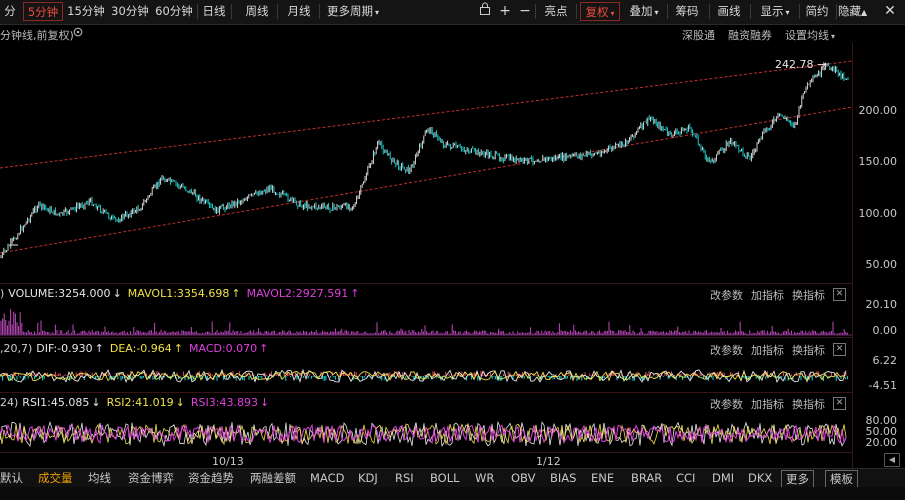  Describe the element at coordinates (760, 478) in the screenshot. I see `tab-17: DKX` at that location.